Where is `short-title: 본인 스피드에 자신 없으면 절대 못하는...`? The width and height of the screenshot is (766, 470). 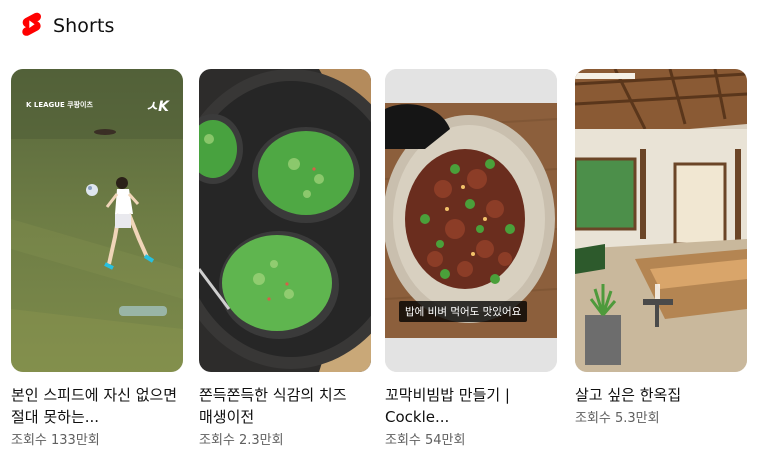
short-title: 본인 스피드에 자신 없으면 절대 못하는... is located at coordinates (97, 406).